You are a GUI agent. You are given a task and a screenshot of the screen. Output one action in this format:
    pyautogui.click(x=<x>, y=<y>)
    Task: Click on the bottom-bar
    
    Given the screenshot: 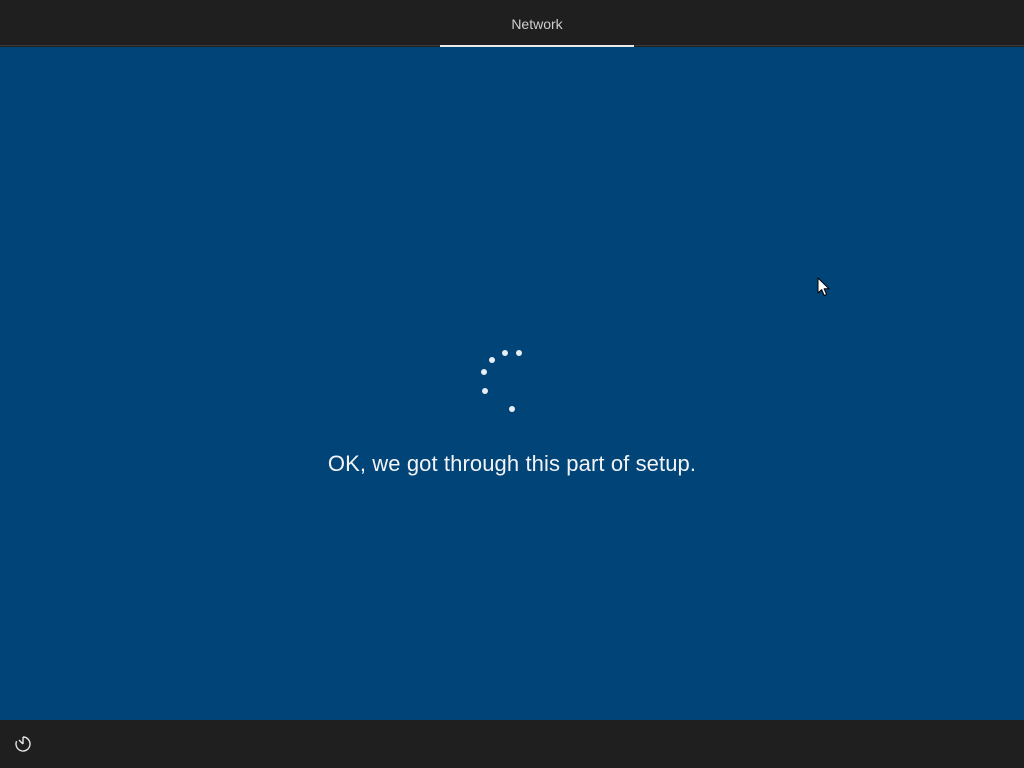 What is the action you would take?
    pyautogui.click(x=512, y=744)
    